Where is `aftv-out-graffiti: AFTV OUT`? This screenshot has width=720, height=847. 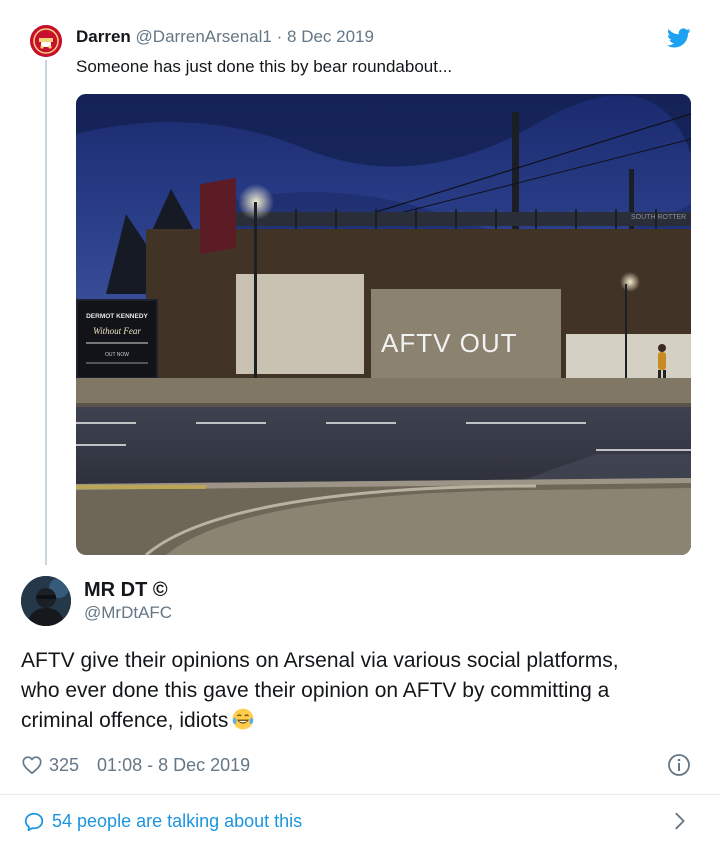
aftv-out-graffiti: AFTV OUT is located at coordinates (449, 343).